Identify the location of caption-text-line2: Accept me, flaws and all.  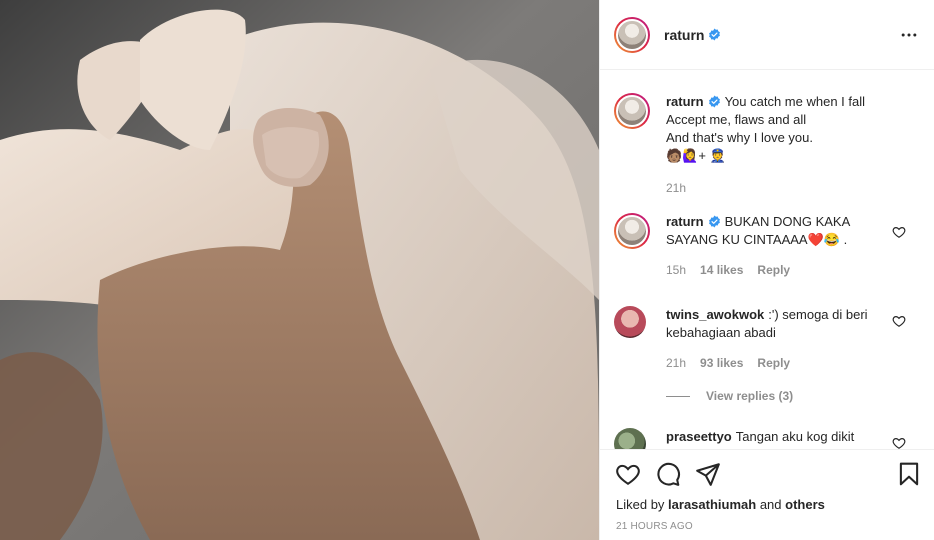
(736, 119).